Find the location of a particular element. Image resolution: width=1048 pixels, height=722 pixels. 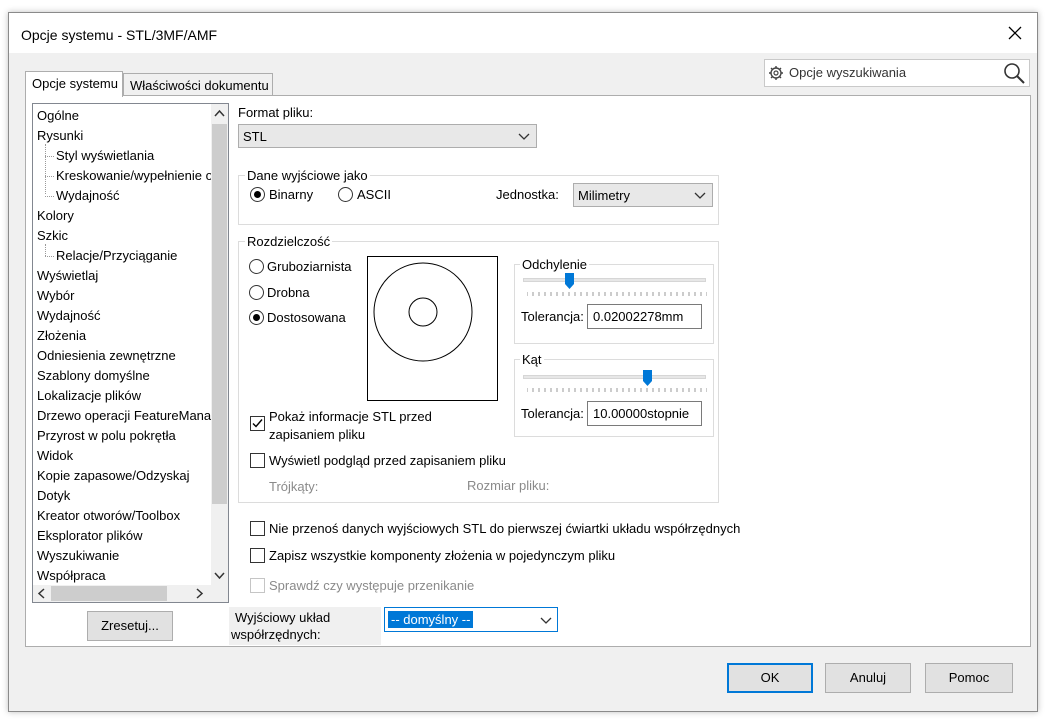

tree-item-assemblies: Złożenia is located at coordinates (61, 336).